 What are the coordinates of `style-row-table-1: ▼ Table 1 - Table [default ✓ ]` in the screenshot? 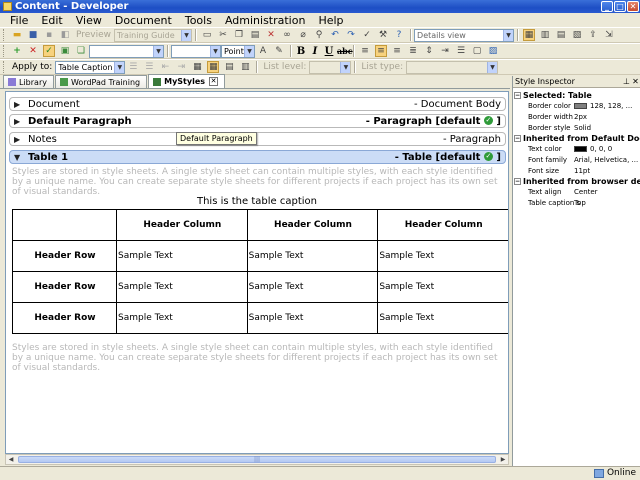 It's located at (257, 157).